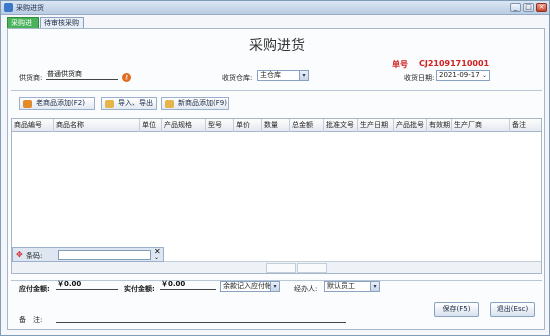 The width and height of the screenshot is (550, 336). Describe the element at coordinates (512, 309) in the screenshot. I see `exit-button: 退出(Esc)` at that location.